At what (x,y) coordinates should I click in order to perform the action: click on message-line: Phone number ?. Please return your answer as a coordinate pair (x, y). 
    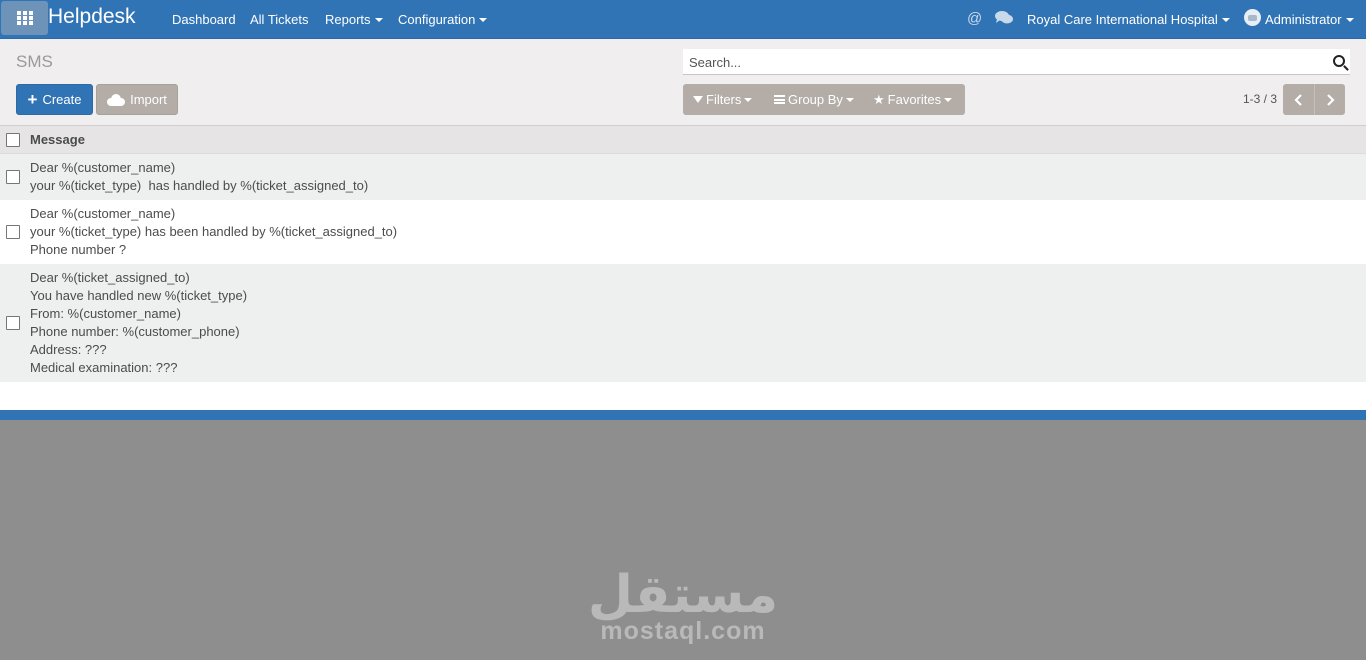
    Looking at the image, I should click on (78, 249).